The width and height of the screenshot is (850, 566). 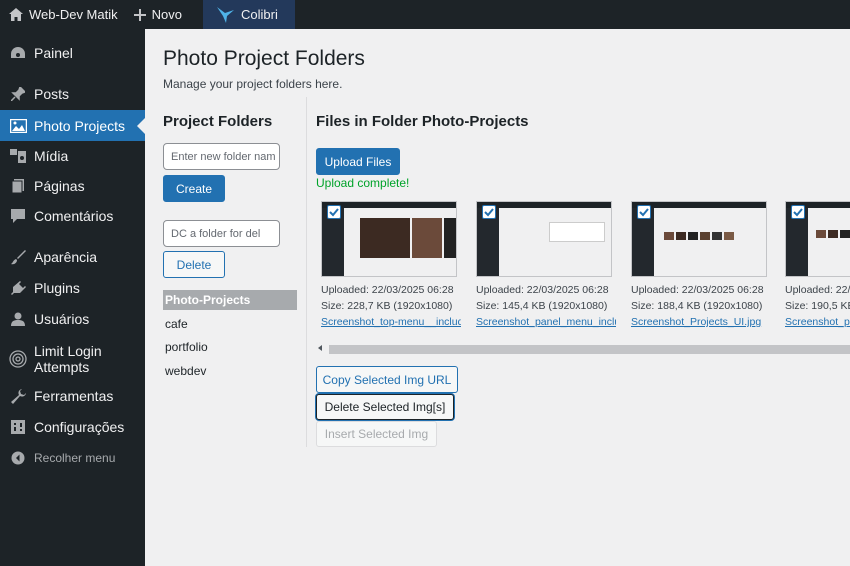 What do you see at coordinates (230, 300) in the screenshot?
I see `folder-item-photo-projects: Photo-Projects` at bounding box center [230, 300].